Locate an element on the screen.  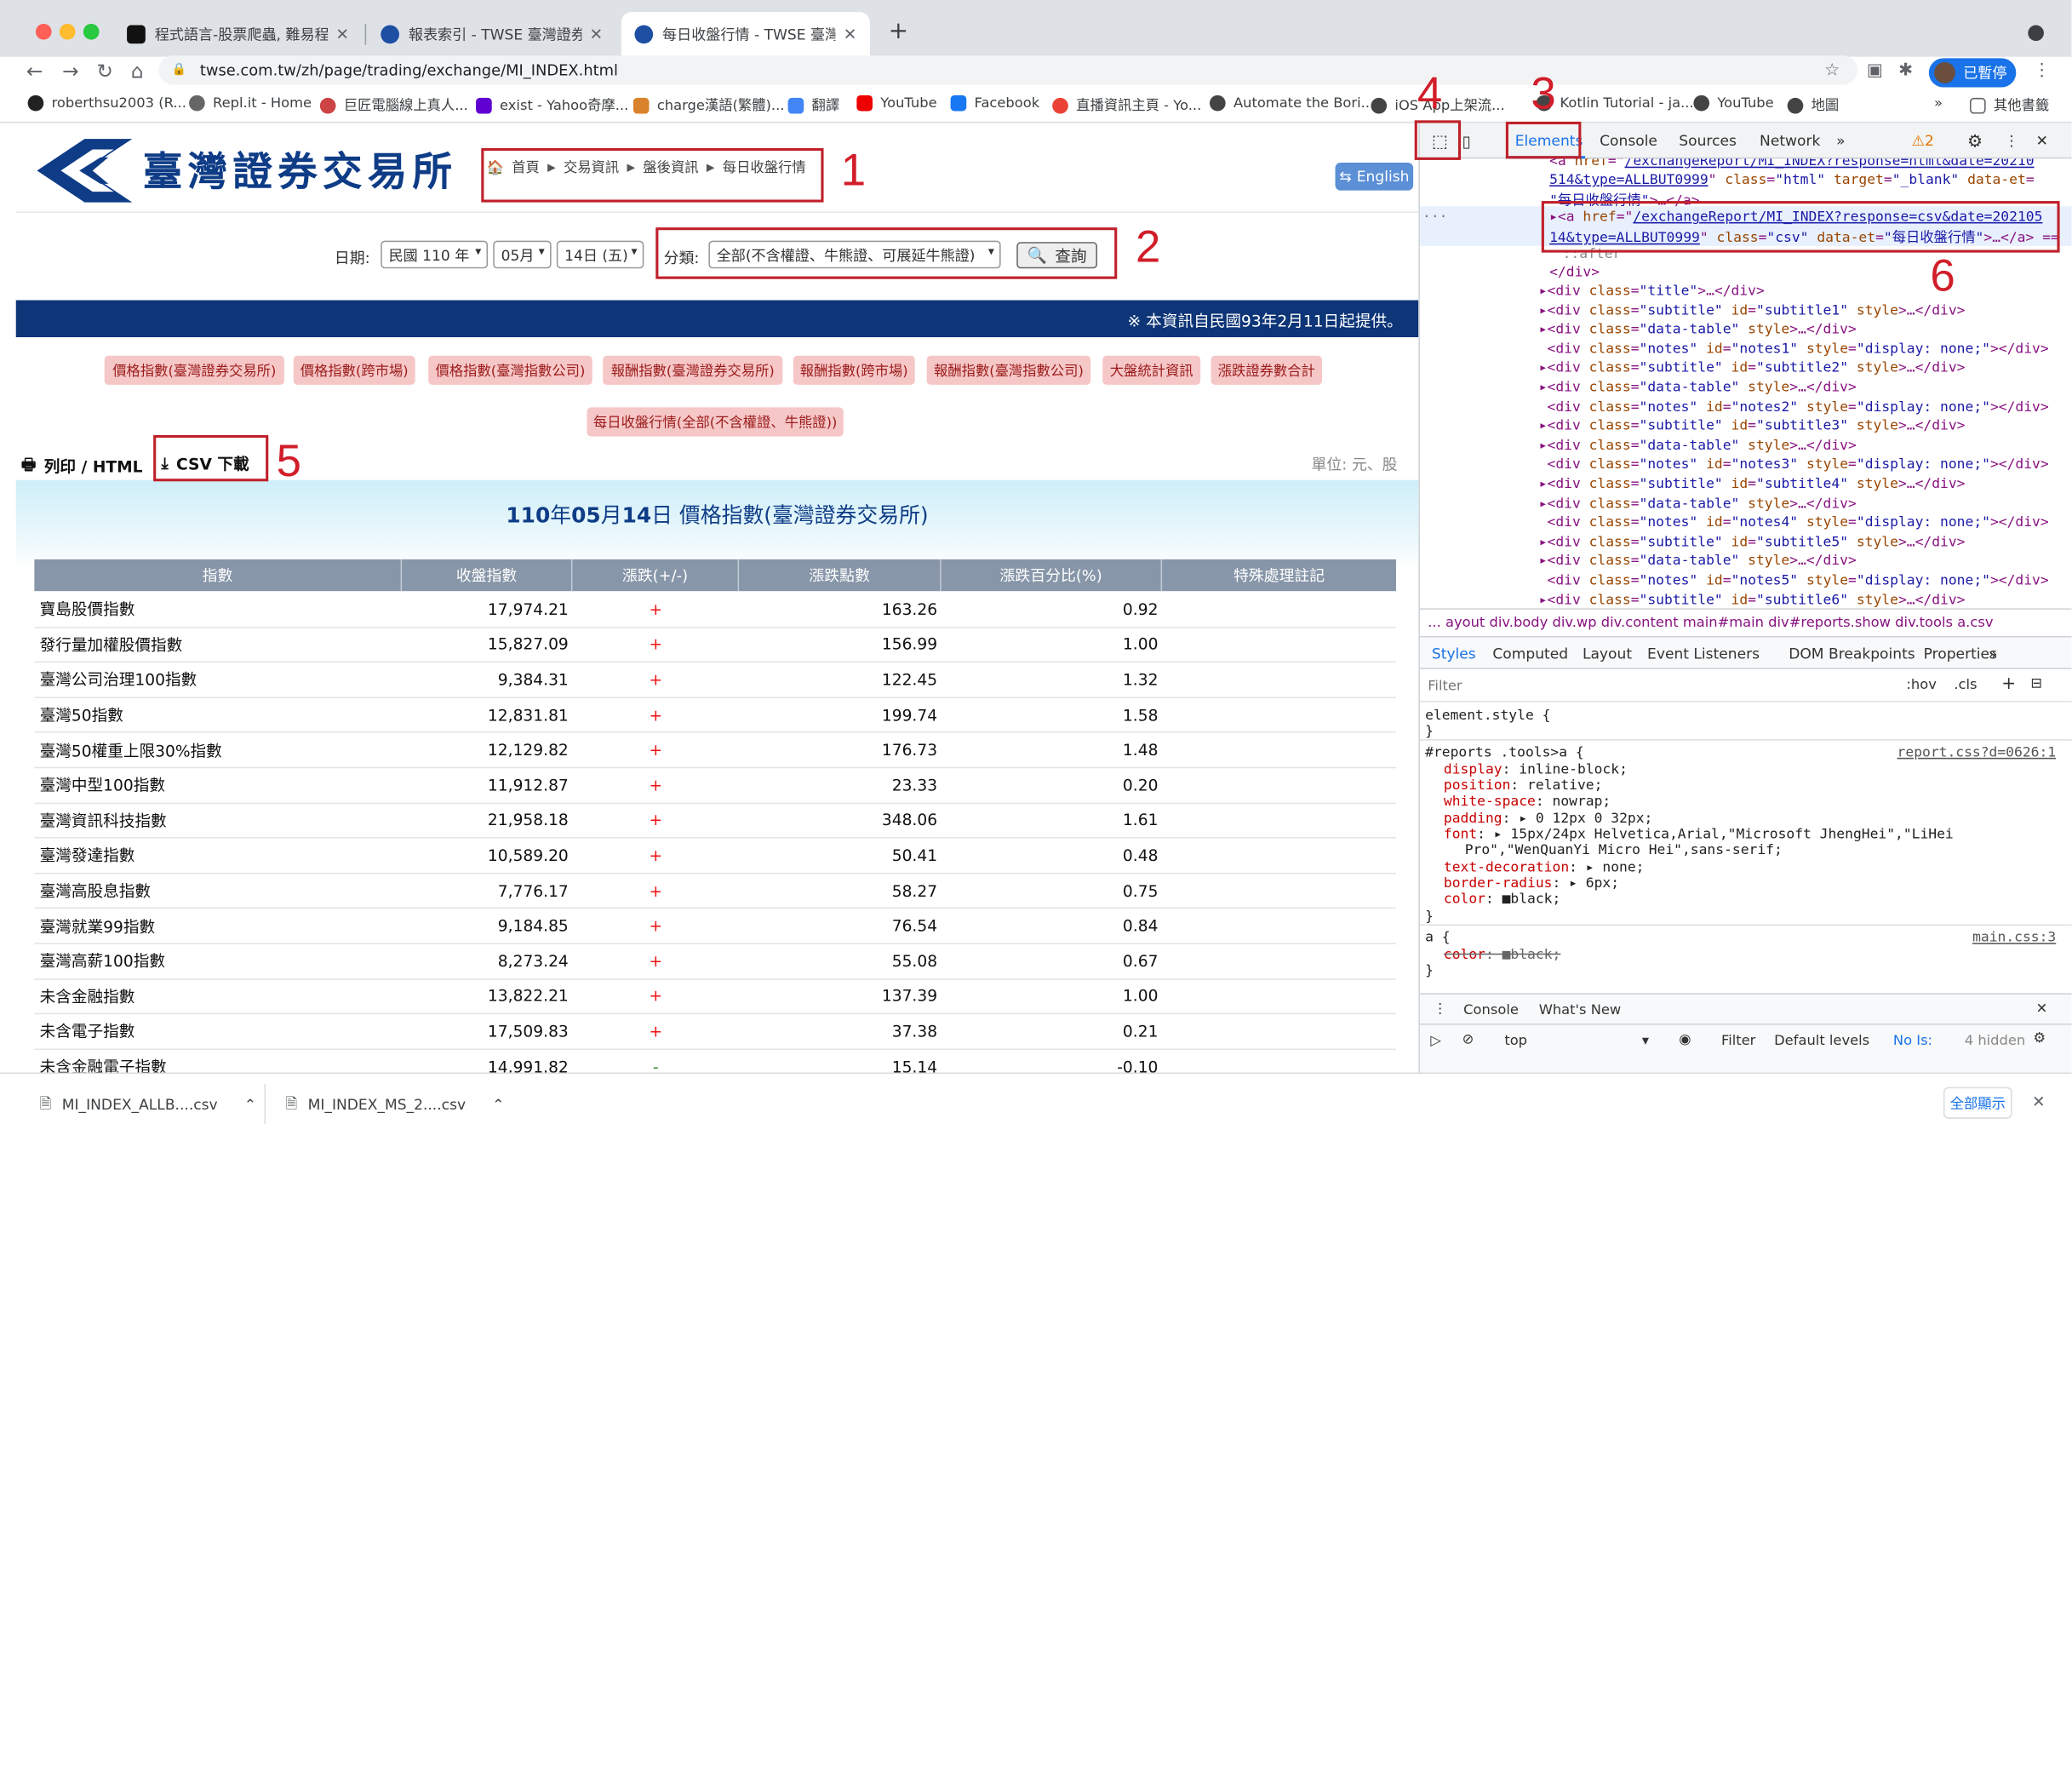
tab-console: Console is located at coordinates (1628, 140).